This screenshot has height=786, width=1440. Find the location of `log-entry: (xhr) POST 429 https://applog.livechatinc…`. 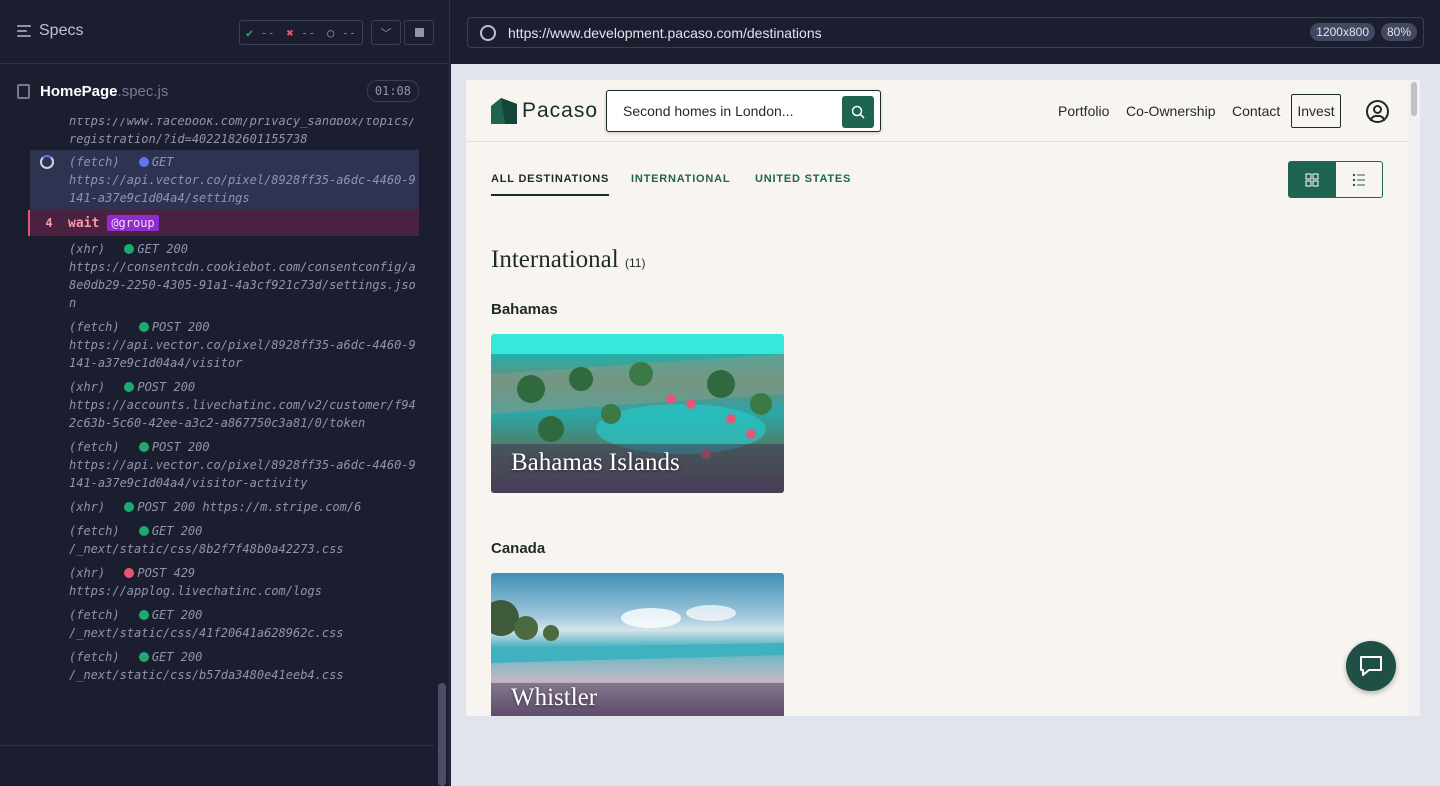

log-entry: (xhr) POST 429 https://applog.livechatinc… is located at coordinates (224, 581).